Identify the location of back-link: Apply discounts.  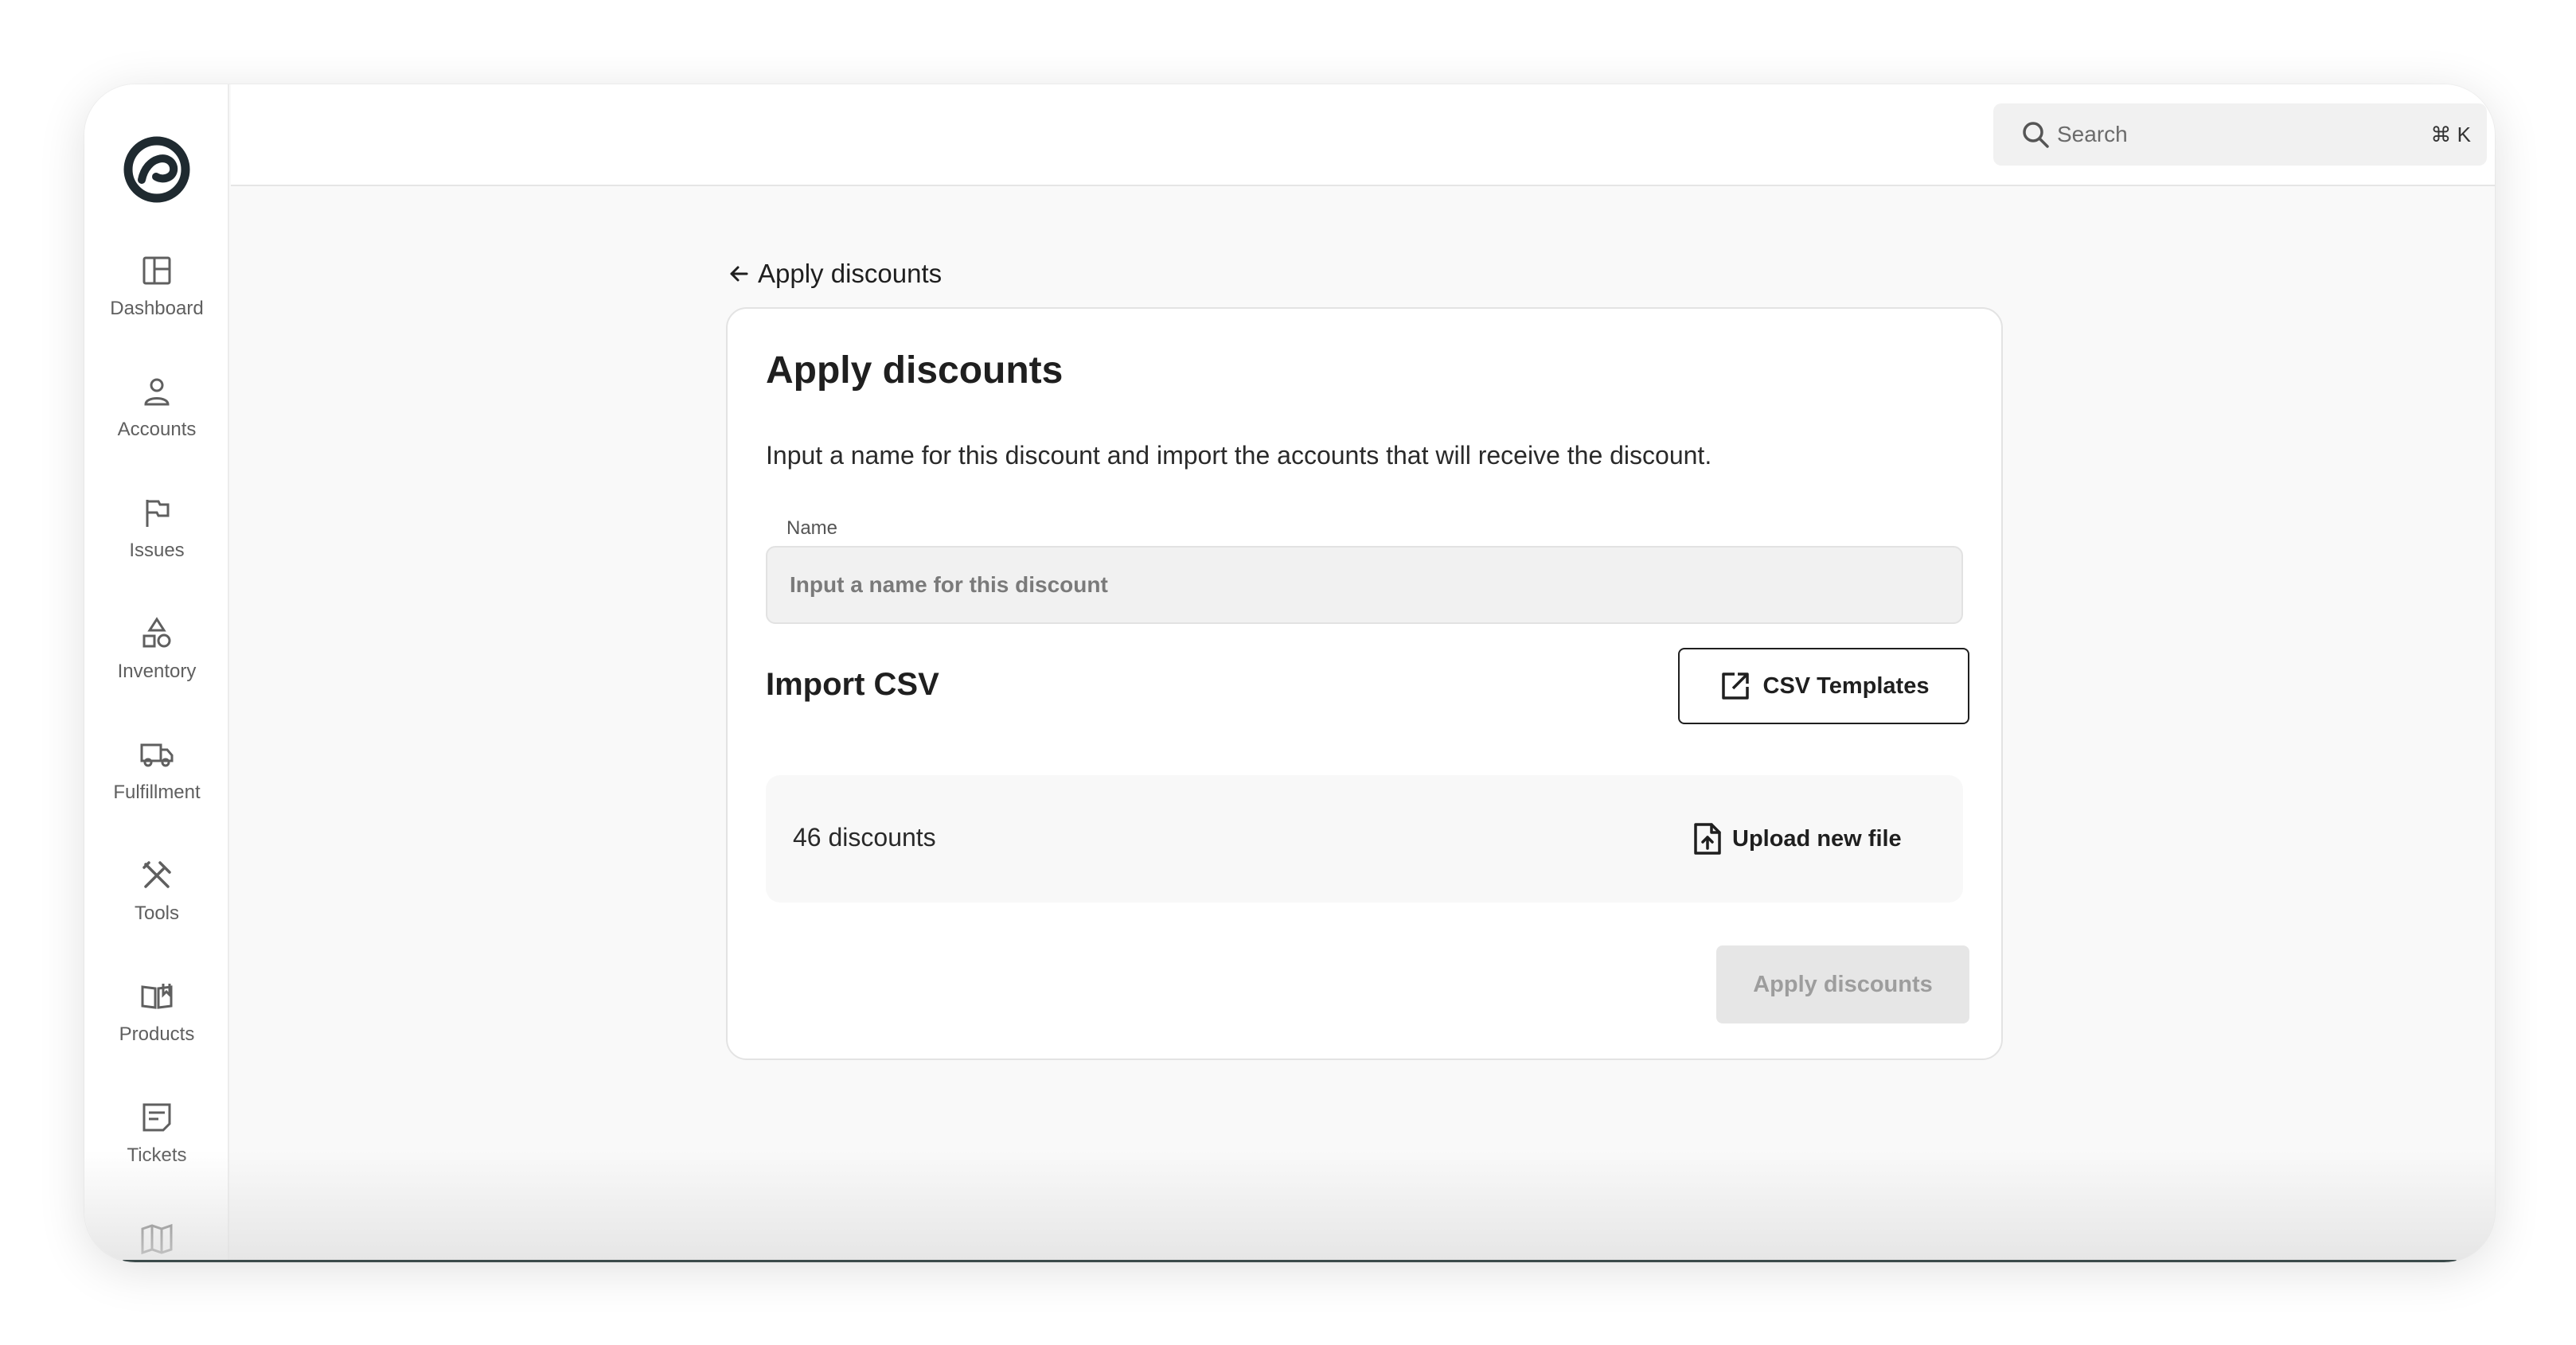
(835, 274).